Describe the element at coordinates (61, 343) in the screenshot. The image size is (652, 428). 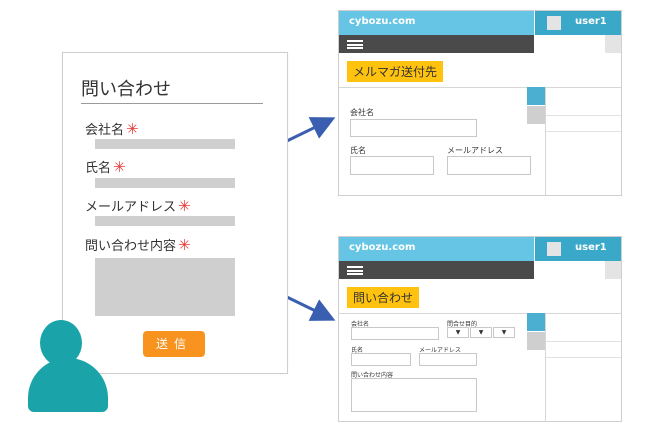
I see `person-icon` at that location.